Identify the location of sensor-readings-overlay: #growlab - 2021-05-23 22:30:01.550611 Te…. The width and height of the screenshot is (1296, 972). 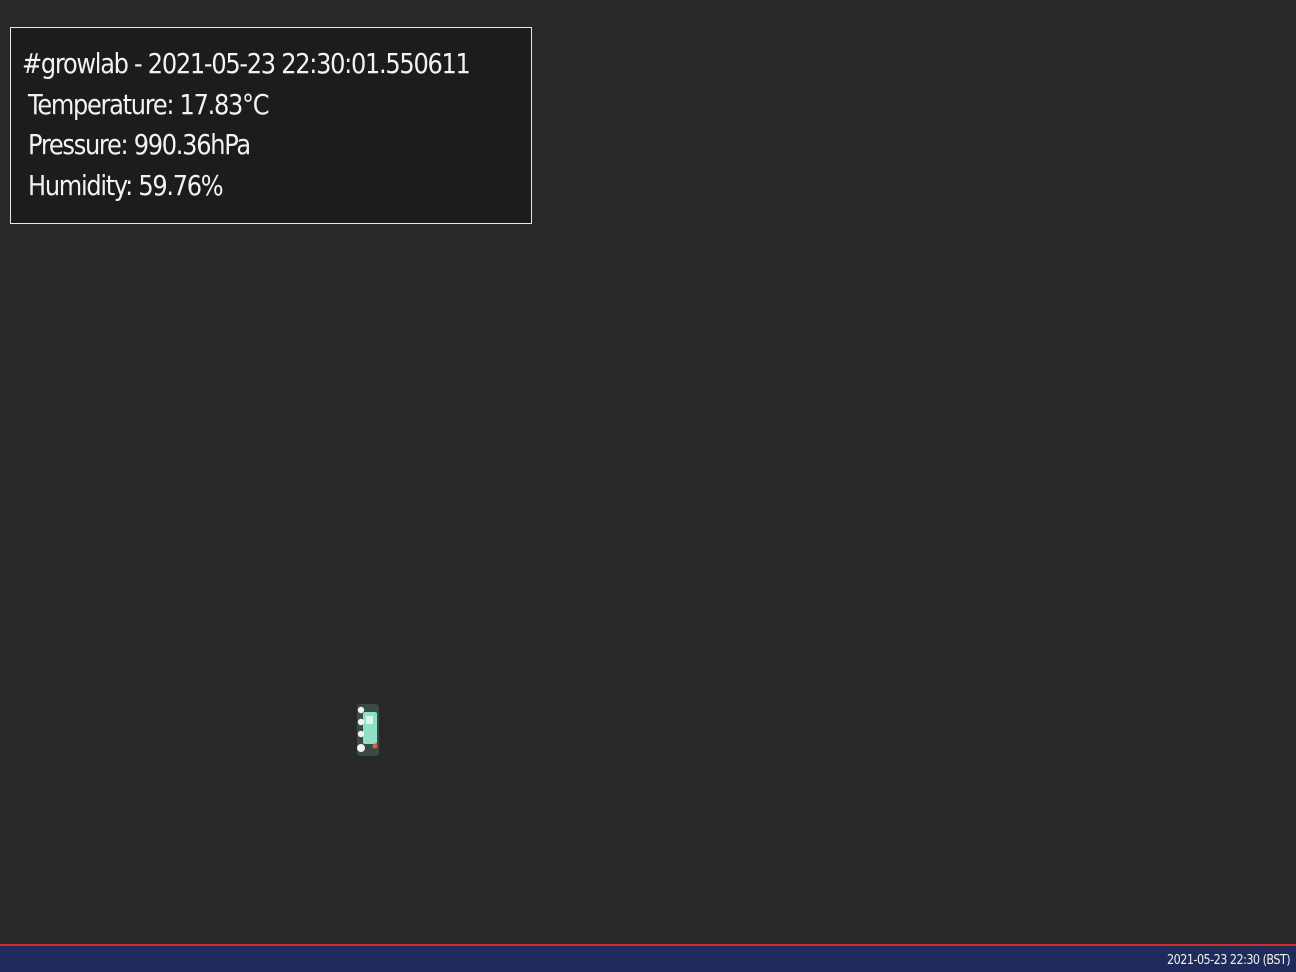
(271, 125).